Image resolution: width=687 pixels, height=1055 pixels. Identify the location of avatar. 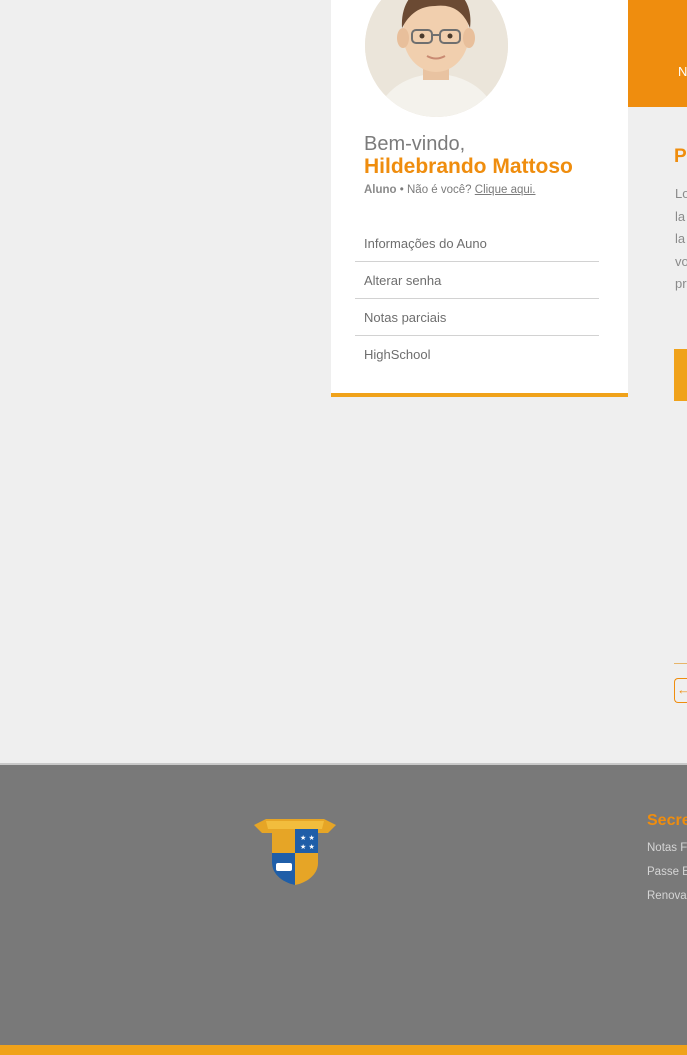
(436, 58).